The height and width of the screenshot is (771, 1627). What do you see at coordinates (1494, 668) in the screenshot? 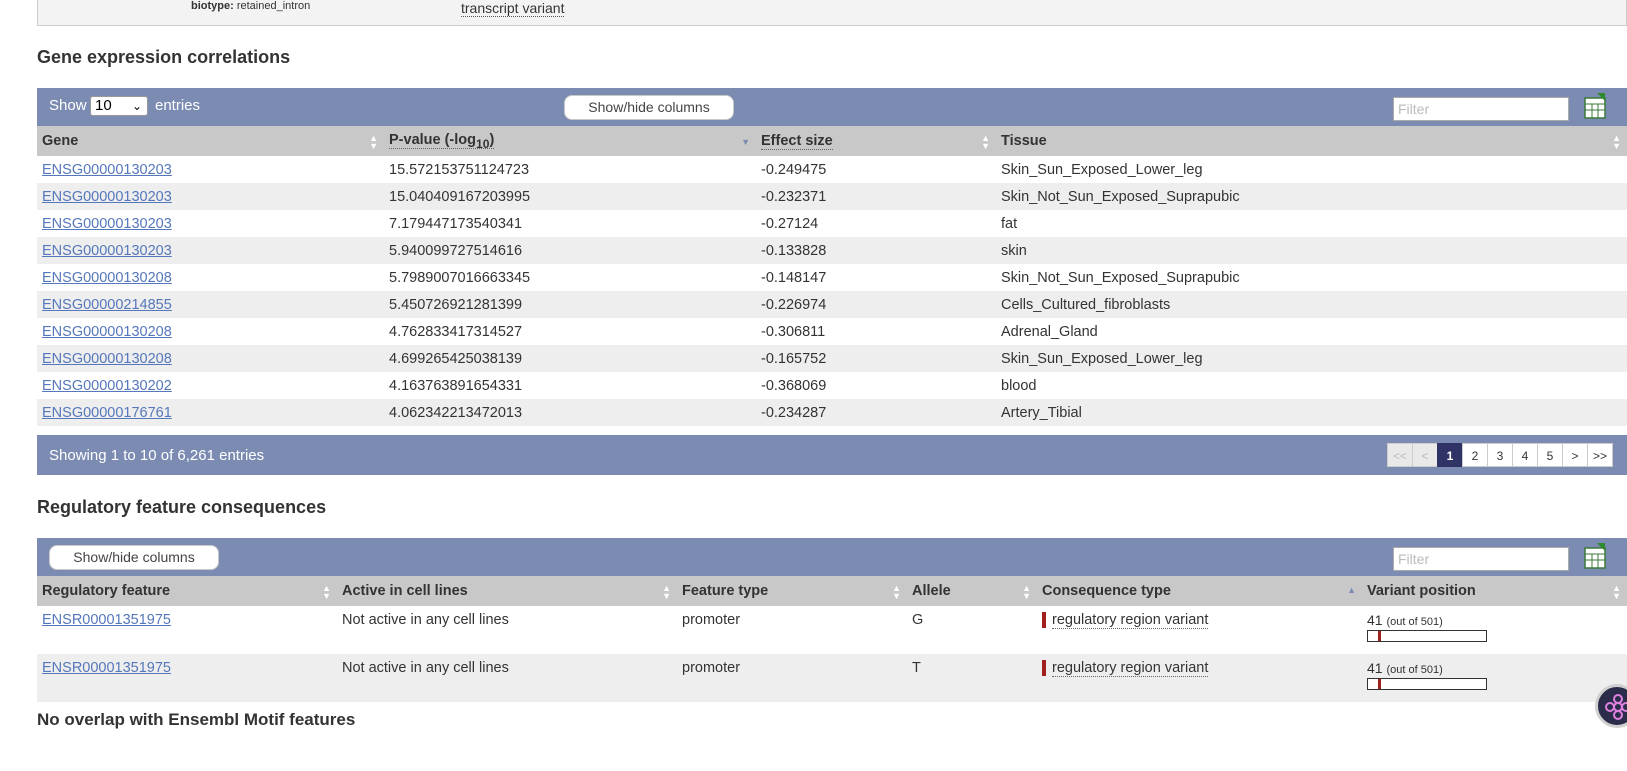
I see `variant-position-text: 41 (out of 501)` at bounding box center [1494, 668].